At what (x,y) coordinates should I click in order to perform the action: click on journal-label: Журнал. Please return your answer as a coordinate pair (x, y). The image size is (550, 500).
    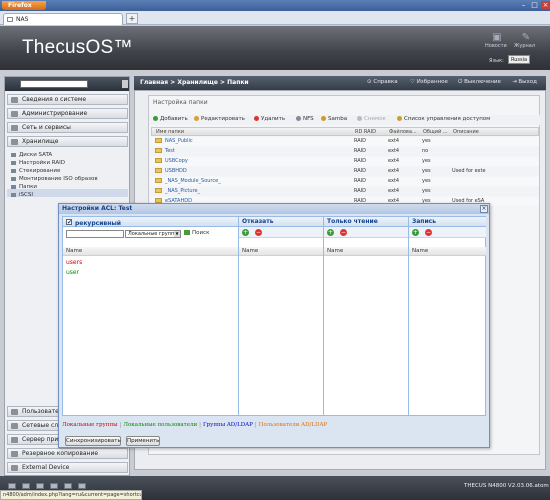
    Looking at the image, I should click on (524, 46).